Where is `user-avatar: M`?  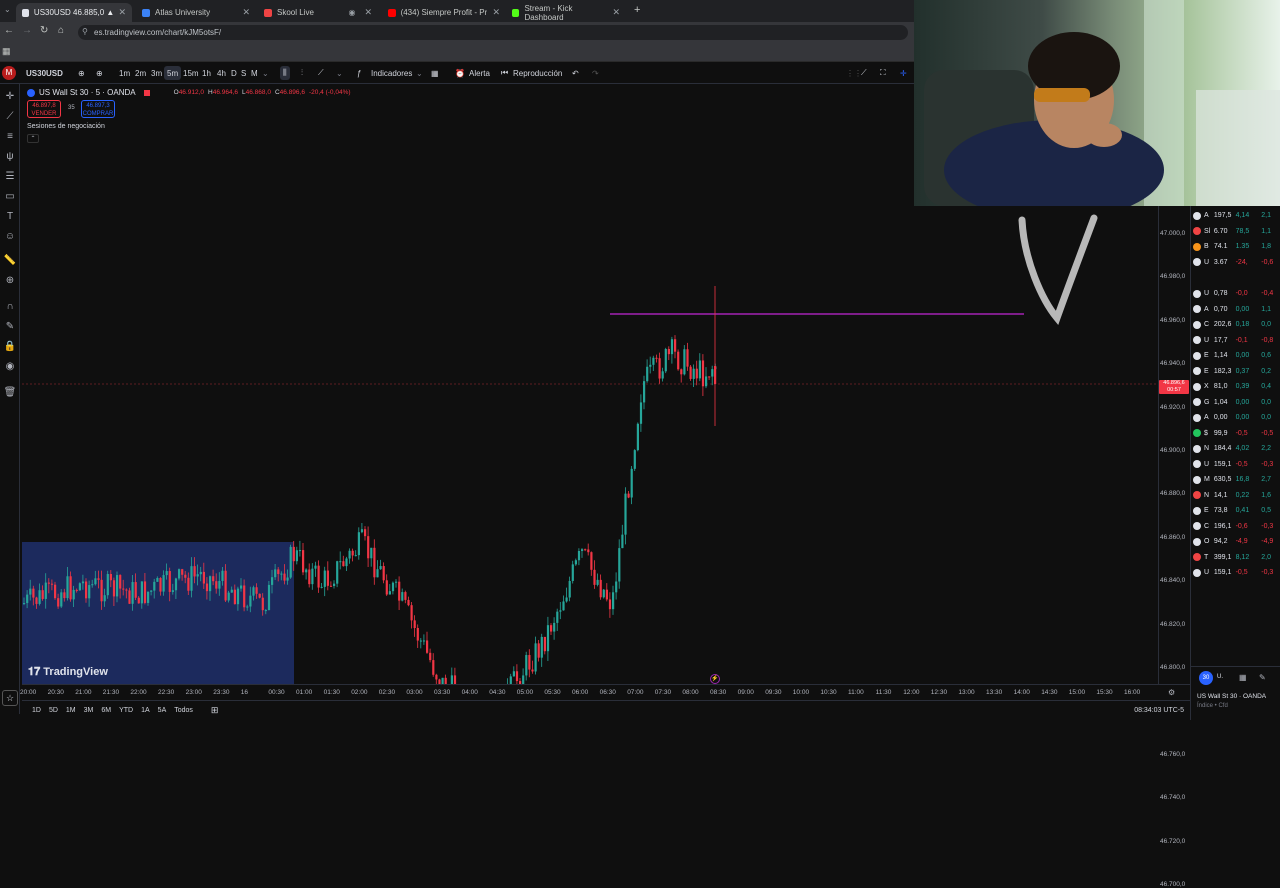
user-avatar: M is located at coordinates (9, 73).